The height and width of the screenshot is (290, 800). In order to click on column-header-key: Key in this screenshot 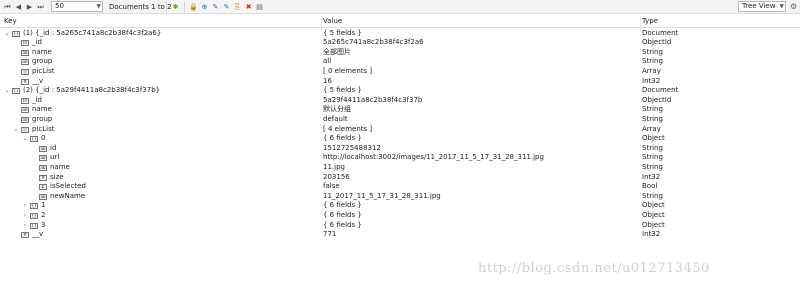, I will do `click(10, 21)`.